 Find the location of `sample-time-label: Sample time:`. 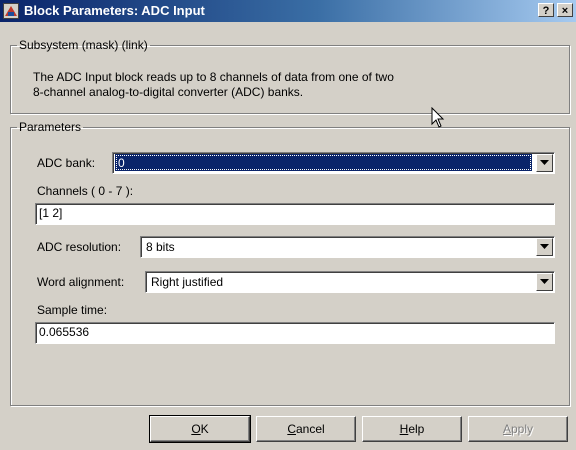

sample-time-label: Sample time: is located at coordinates (72, 310).